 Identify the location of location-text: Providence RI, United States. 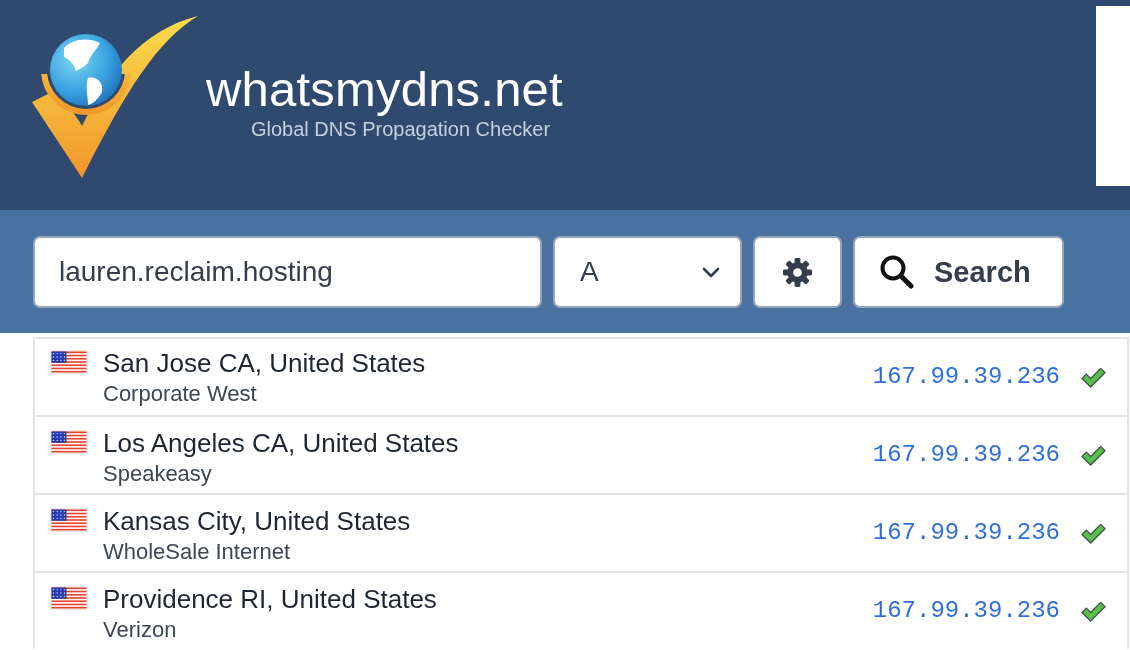
(270, 599).